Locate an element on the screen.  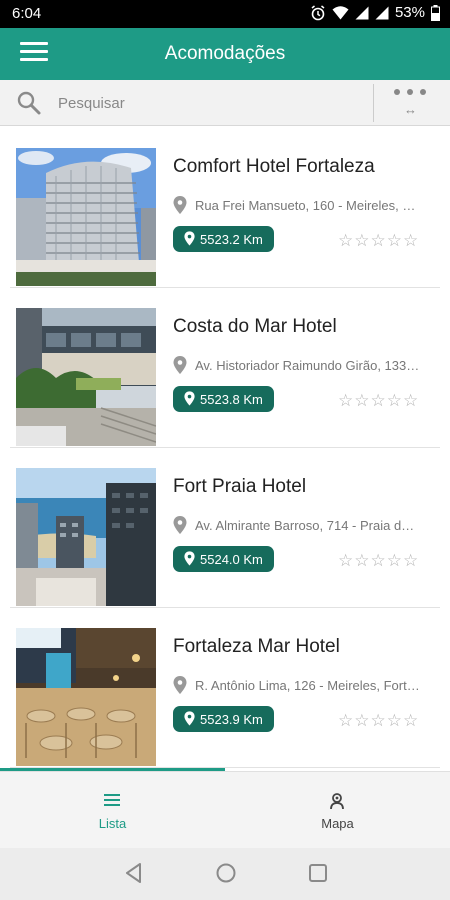
tab-mapa: Mapa is located at coordinates (337, 810).